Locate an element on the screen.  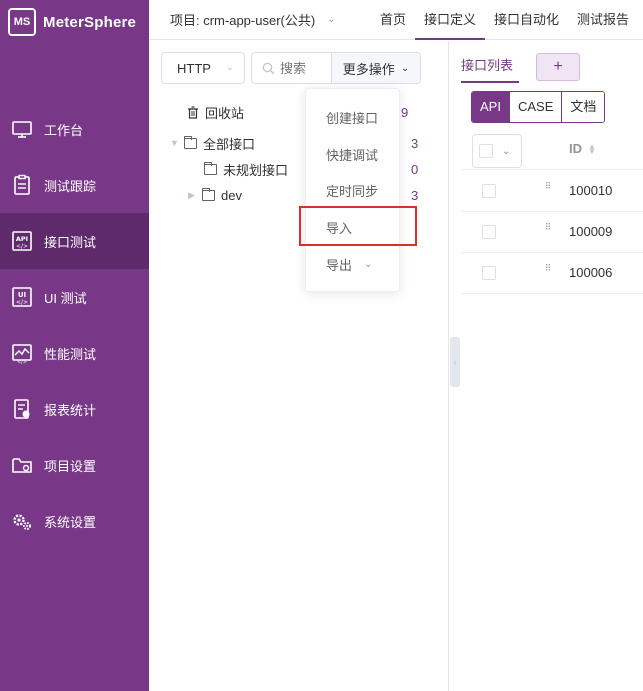
search-input is located at coordinates (300, 68).